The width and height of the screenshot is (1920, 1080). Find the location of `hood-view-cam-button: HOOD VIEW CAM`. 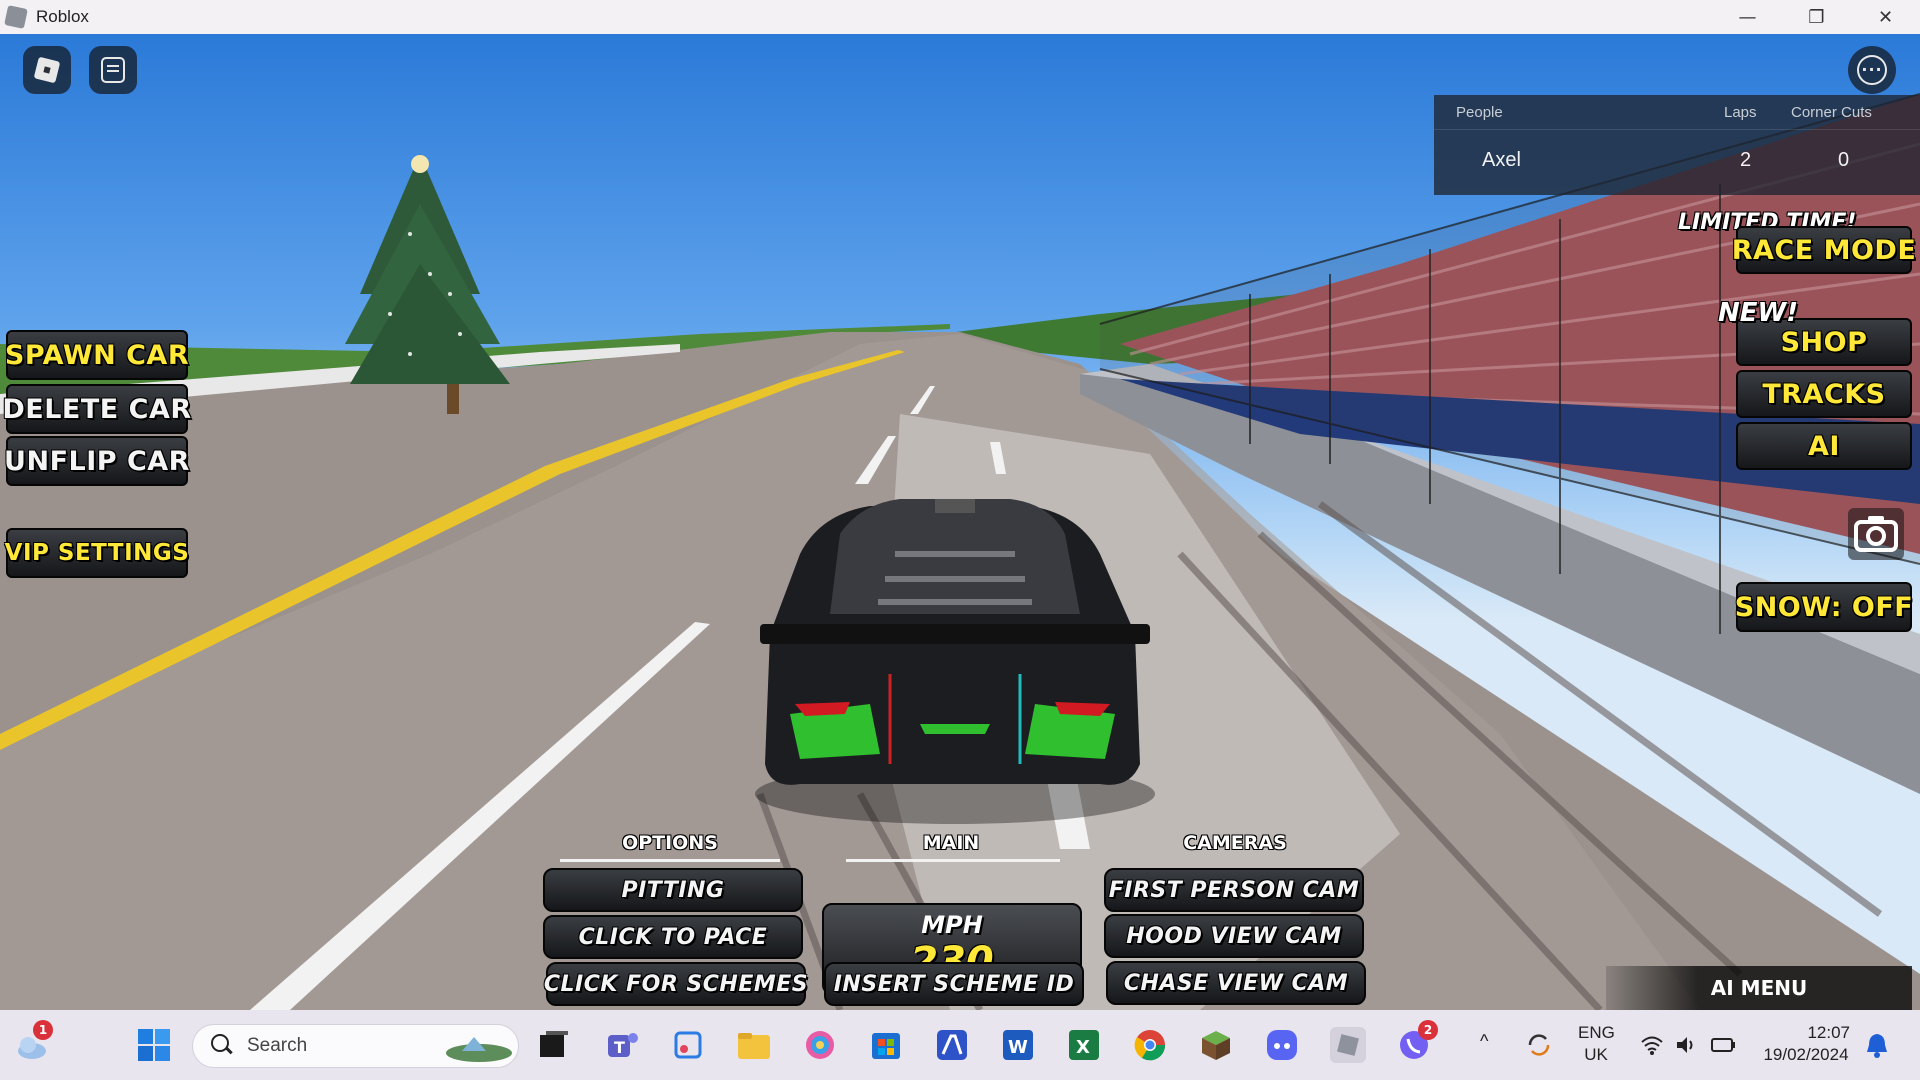

hood-view-cam-button: HOOD VIEW CAM is located at coordinates (1234, 936).